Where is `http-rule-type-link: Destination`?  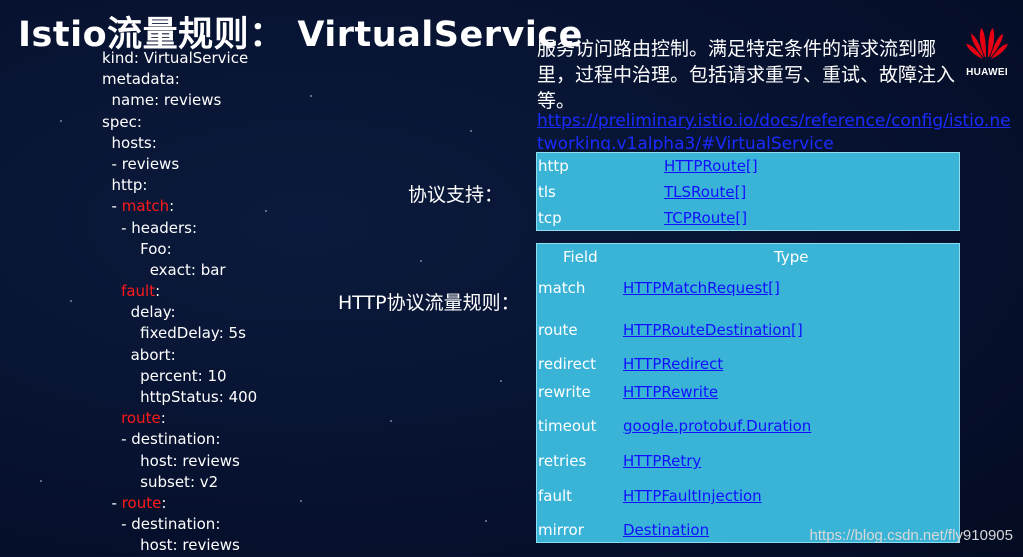
http-rule-type-link: Destination is located at coordinates (666, 530).